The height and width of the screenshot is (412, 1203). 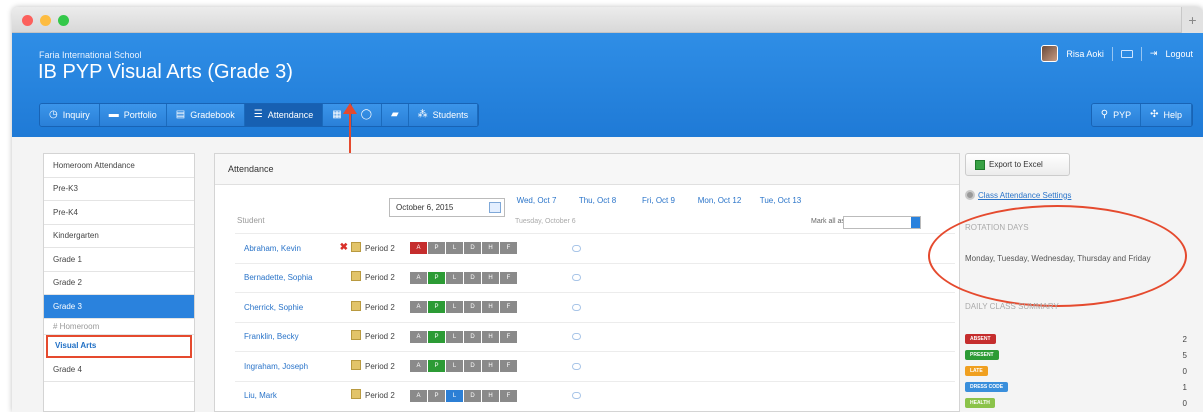 What do you see at coordinates (380, 248) in the screenshot?
I see `period-label: Period 2` at bounding box center [380, 248].